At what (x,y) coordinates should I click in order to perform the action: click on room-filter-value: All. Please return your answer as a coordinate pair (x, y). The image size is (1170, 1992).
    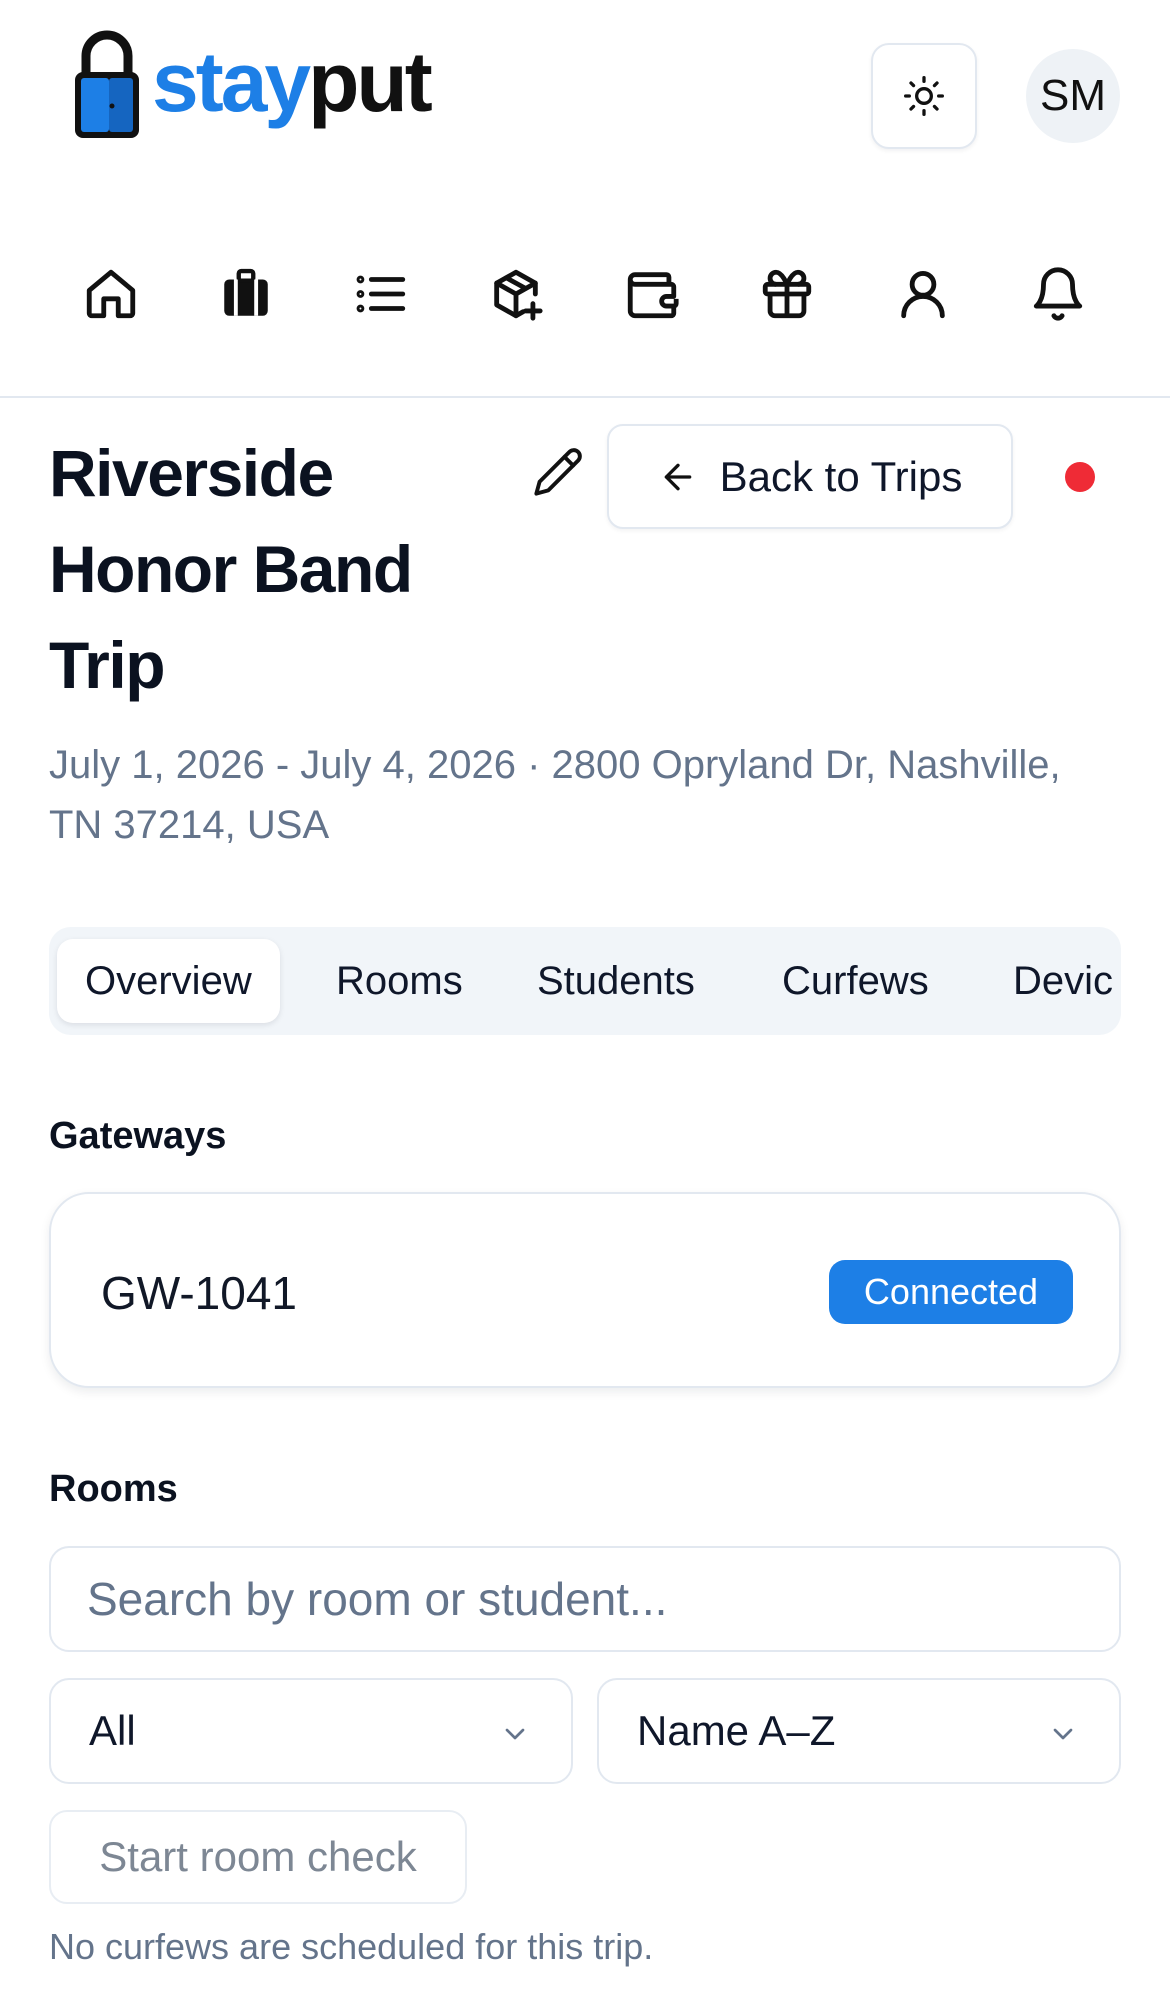
    Looking at the image, I should click on (112, 1730).